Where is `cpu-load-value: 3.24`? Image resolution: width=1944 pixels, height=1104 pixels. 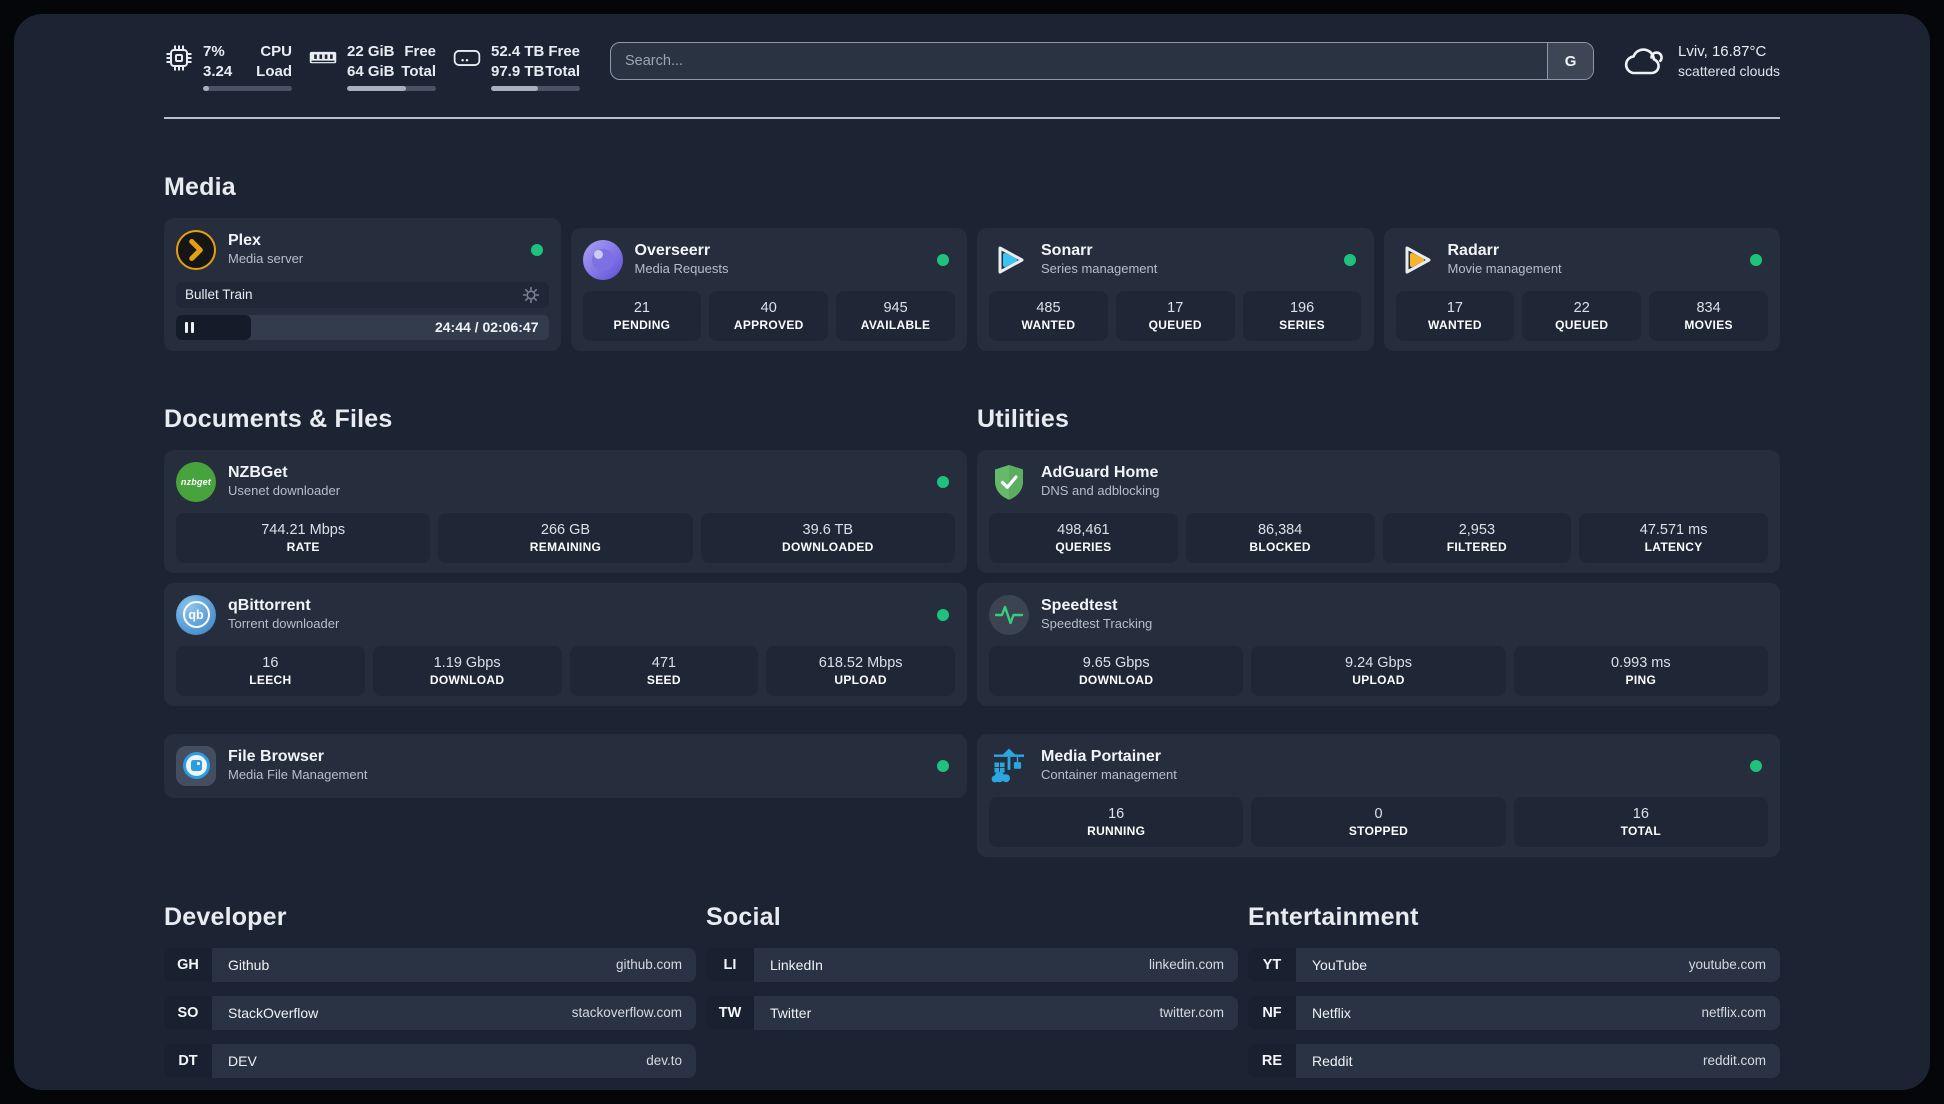 cpu-load-value: 3.24 is located at coordinates (218, 71).